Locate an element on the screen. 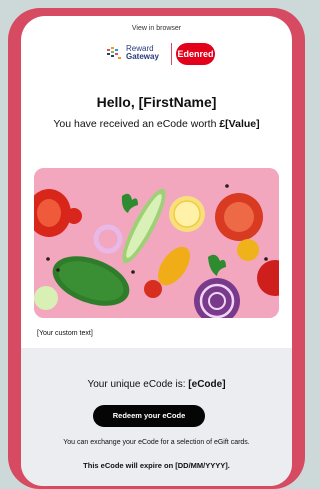 The image size is (320, 489). reward-gateway-line2: Gateway is located at coordinates (142, 56).